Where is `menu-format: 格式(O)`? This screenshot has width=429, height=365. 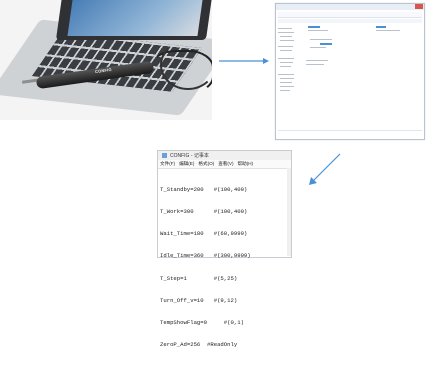 menu-format: 格式(O) is located at coordinates (206, 164).